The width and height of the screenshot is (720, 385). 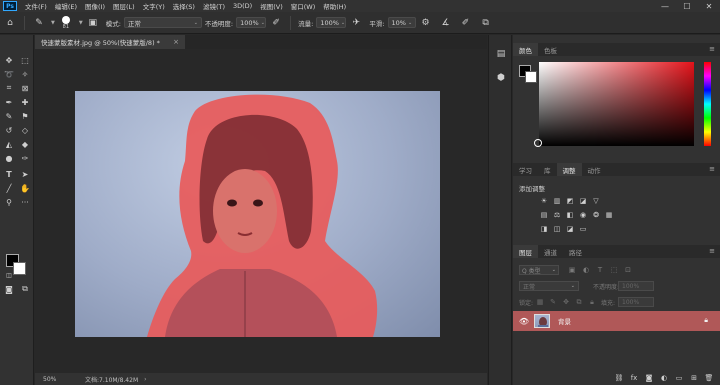 What do you see at coordinates (124, 6) in the screenshot?
I see `menu-layer: 图层(L)` at bounding box center [124, 6].